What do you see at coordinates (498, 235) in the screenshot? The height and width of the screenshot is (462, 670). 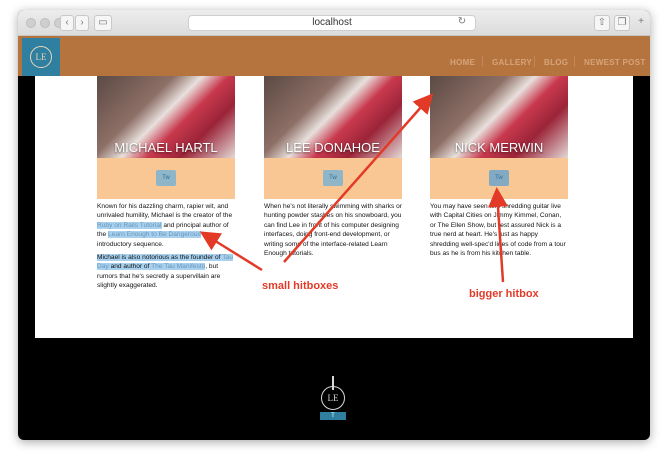 I see `arrow-to-nick-twitter` at bounding box center [498, 235].